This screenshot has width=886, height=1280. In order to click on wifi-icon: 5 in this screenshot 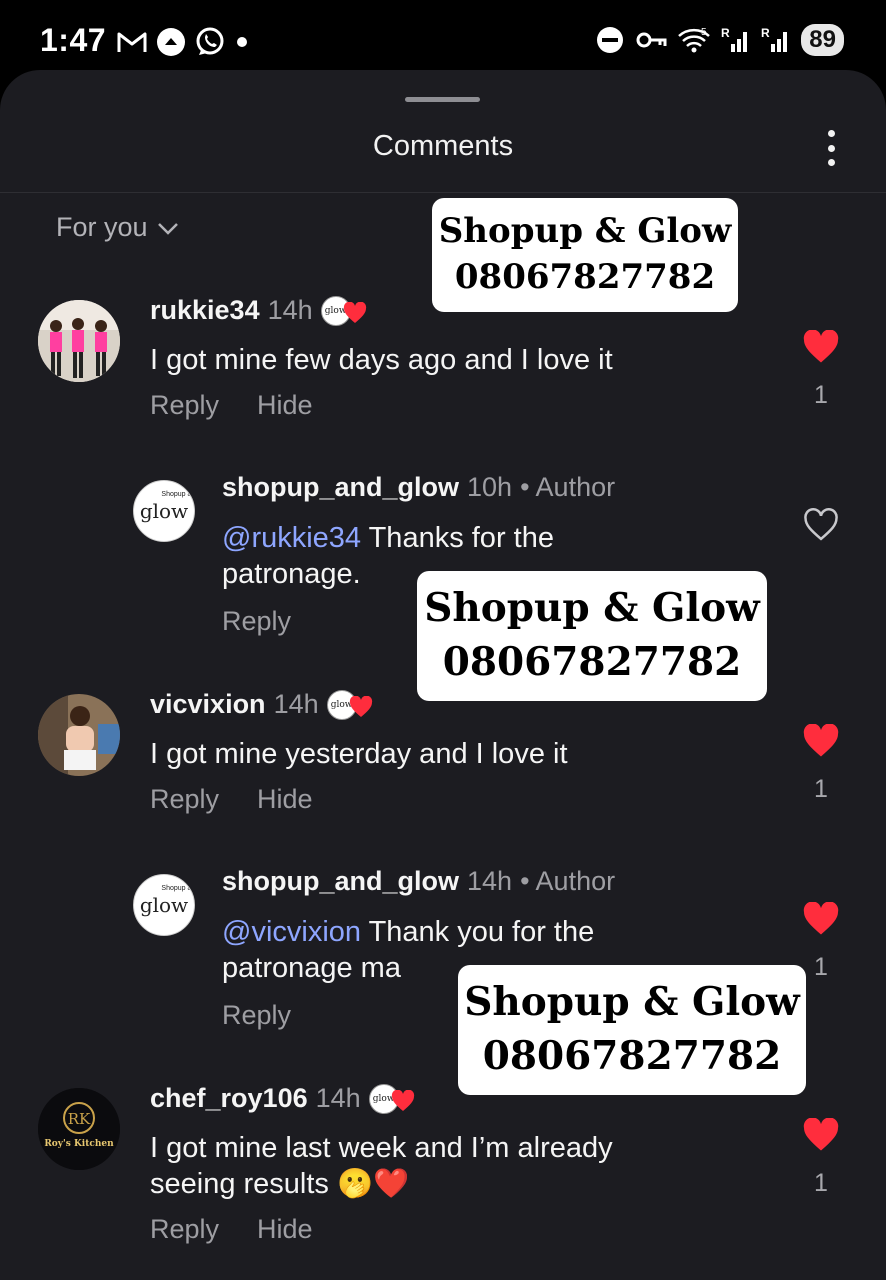, I will do `click(694, 40)`.